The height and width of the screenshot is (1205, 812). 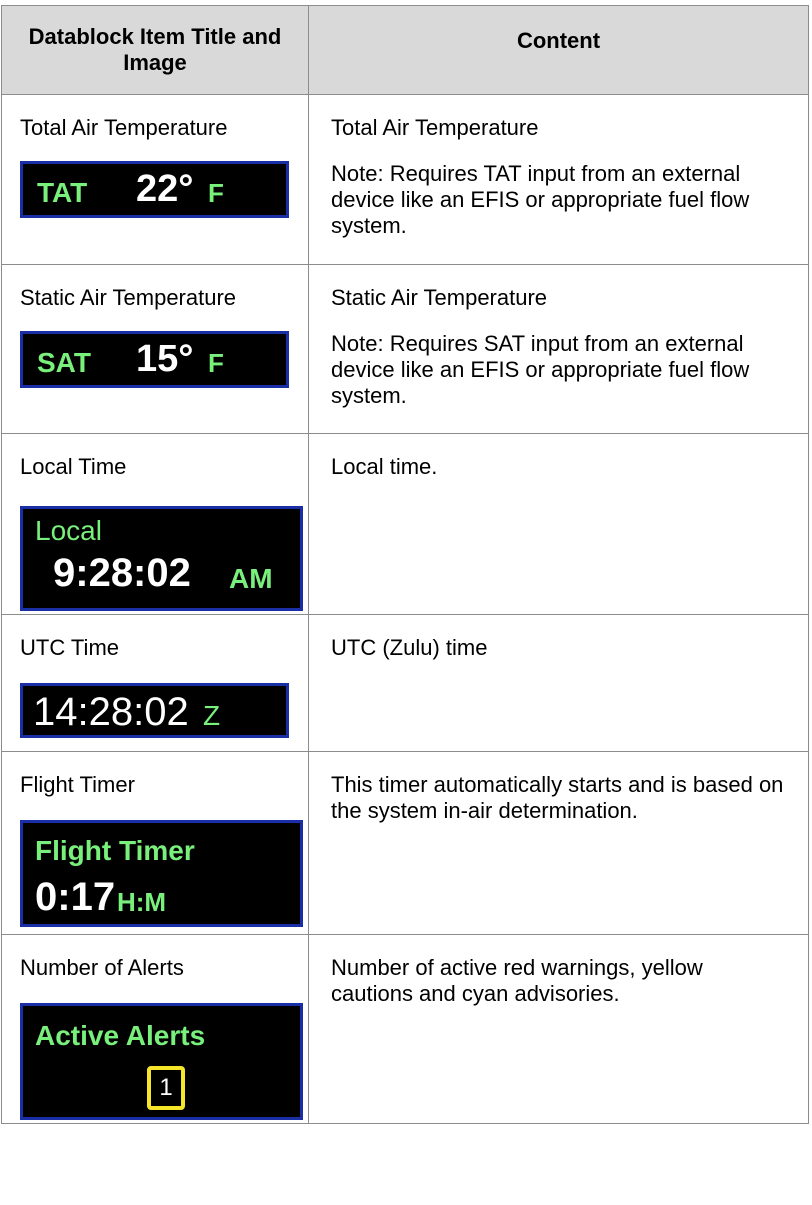 I want to click on row-title: UTC Time, so click(x=69, y=647).